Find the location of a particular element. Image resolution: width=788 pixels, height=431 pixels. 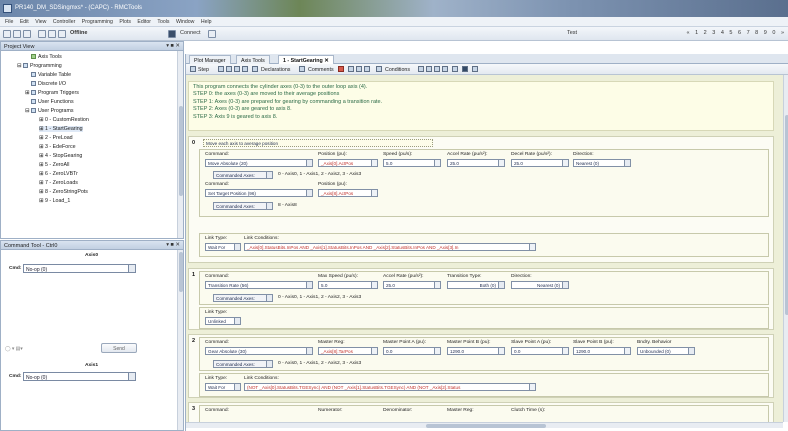

editor-horizontal-scrollbar is located at coordinates (484, 425).